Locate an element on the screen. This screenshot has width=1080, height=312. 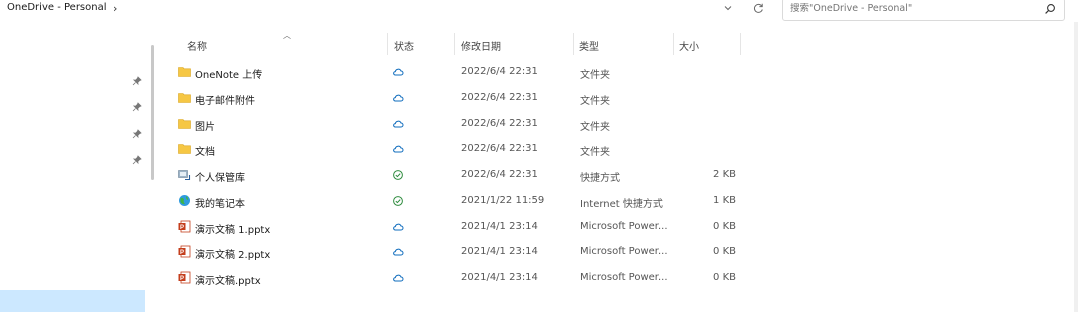
file-name: 个人保管库 is located at coordinates (220, 176).